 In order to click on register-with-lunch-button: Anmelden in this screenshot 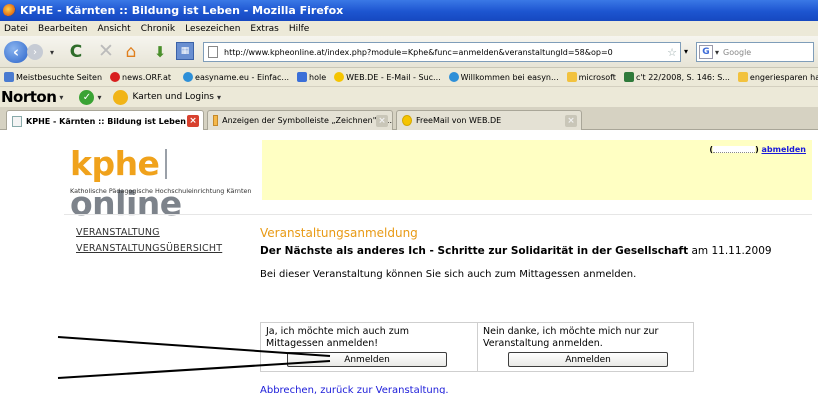, I will do `click(367, 359)`.